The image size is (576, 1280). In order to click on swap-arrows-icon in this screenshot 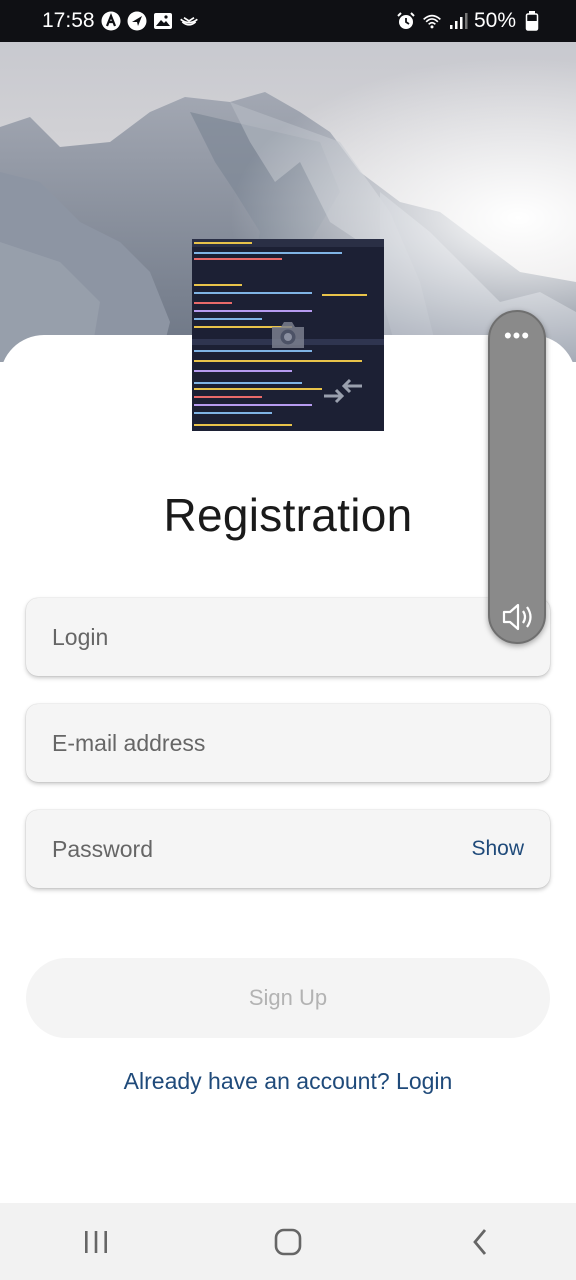, I will do `click(343, 391)`.